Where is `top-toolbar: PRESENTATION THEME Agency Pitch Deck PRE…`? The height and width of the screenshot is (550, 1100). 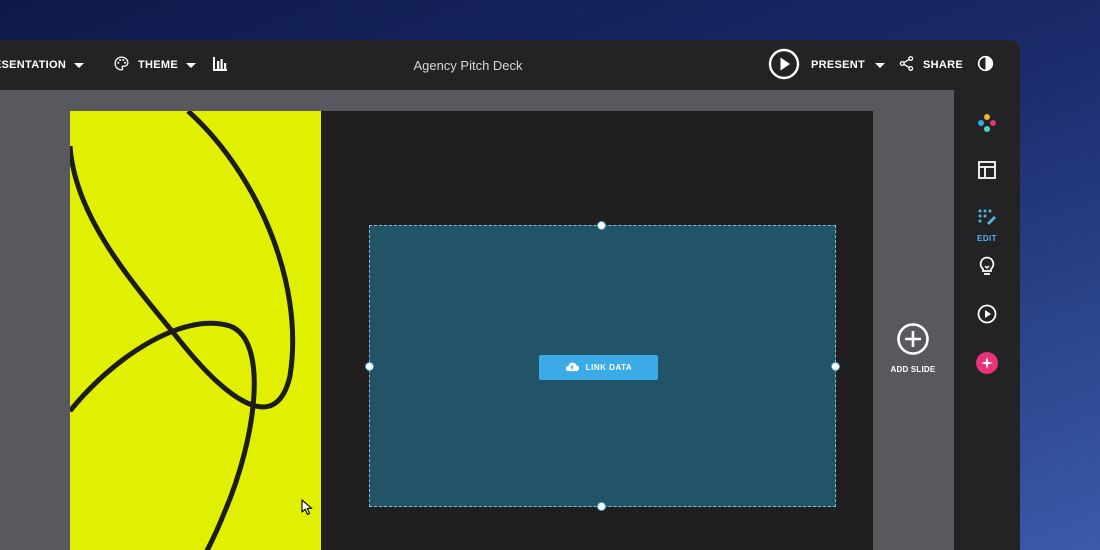
top-toolbar: PRESENTATION THEME Agency Pitch Deck PRE… is located at coordinates (510, 65).